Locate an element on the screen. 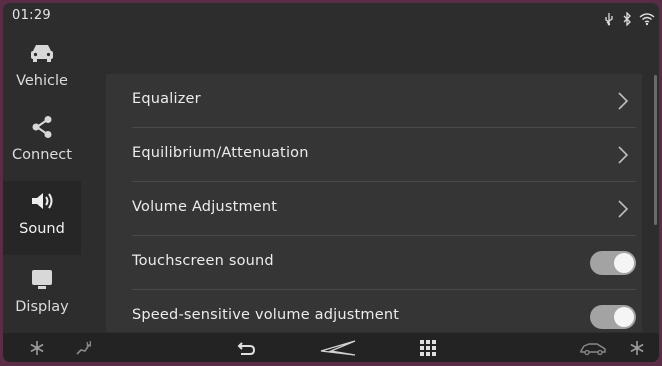 This screenshot has width=662, height=366. row-label: Speed-sensitive volume adjustment is located at coordinates (266, 315).